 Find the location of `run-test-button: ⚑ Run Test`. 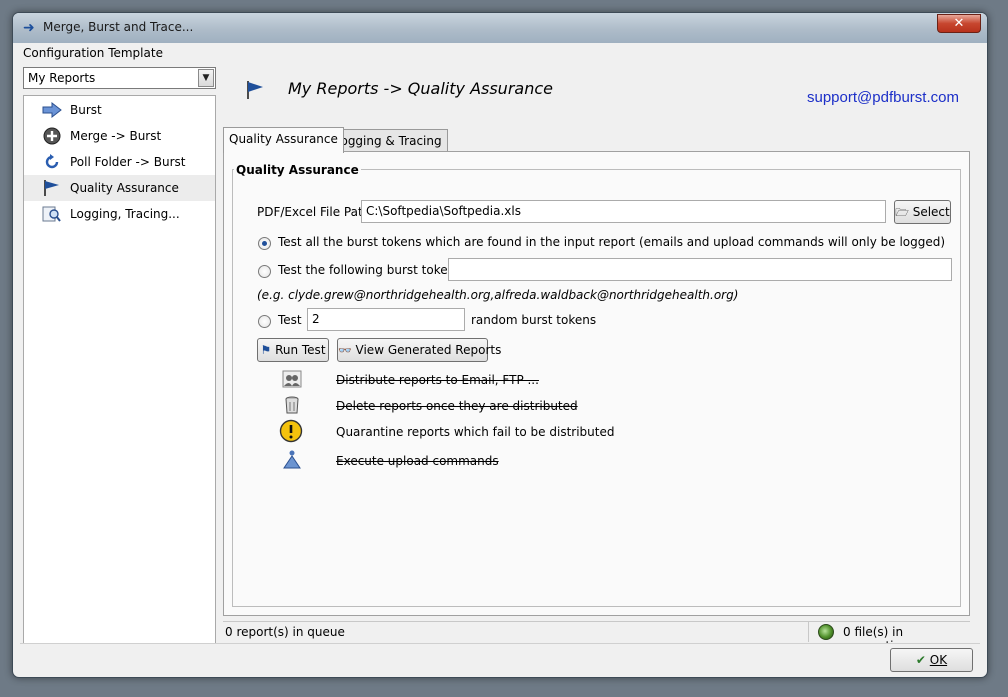

run-test-button: ⚑ Run Test is located at coordinates (293, 350).